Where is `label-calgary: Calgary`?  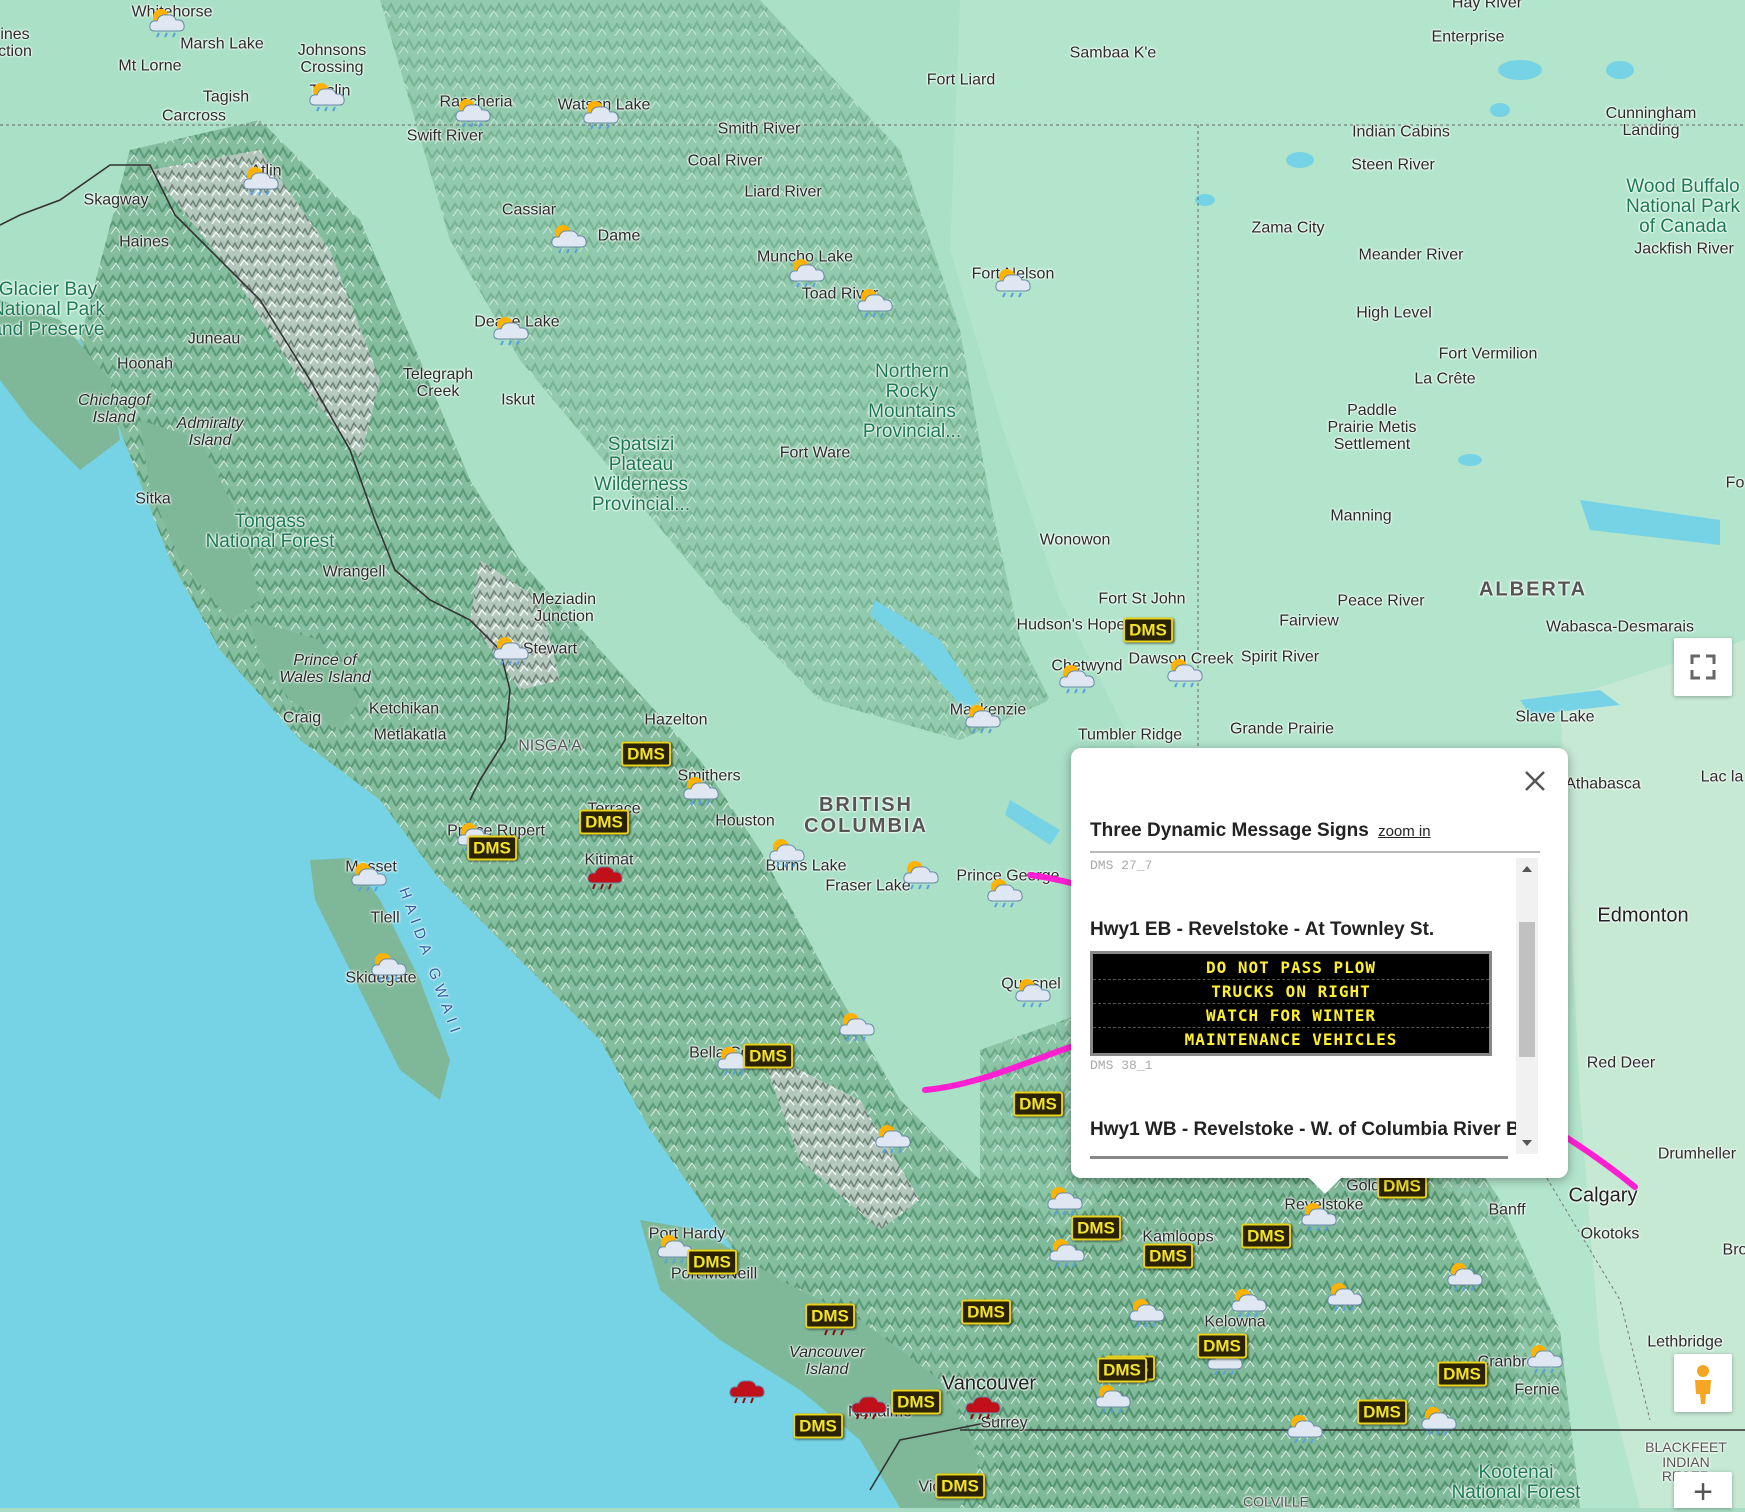 label-calgary: Calgary is located at coordinates (1603, 1195).